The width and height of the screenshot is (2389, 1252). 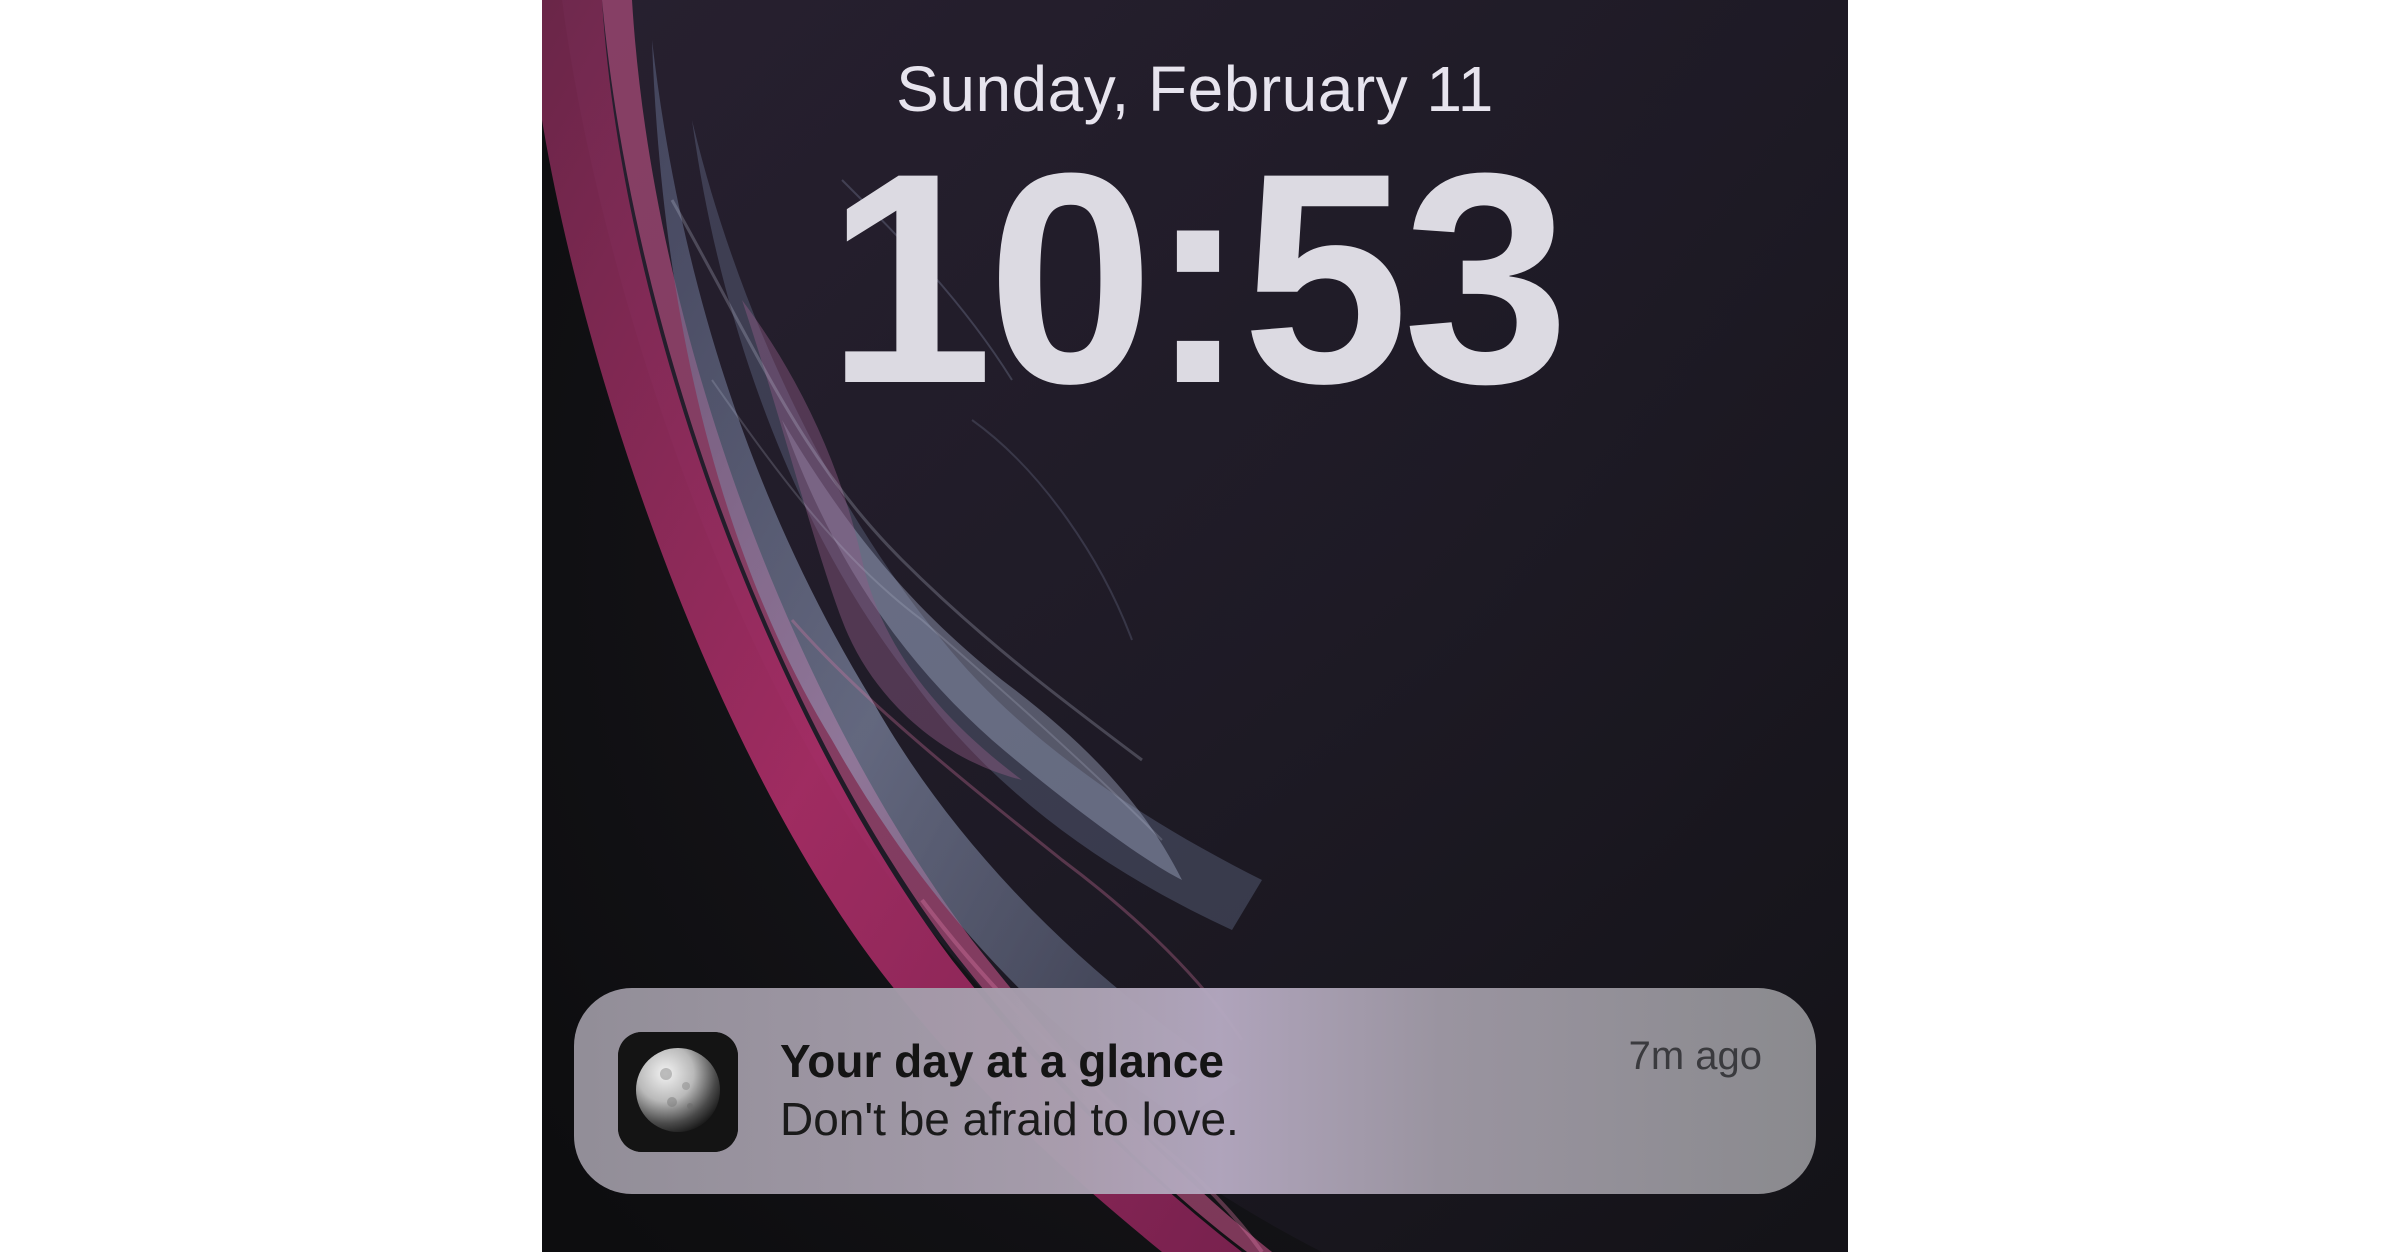 I want to click on notification-body: Don't be afraid to love., so click(x=1009, y=1119).